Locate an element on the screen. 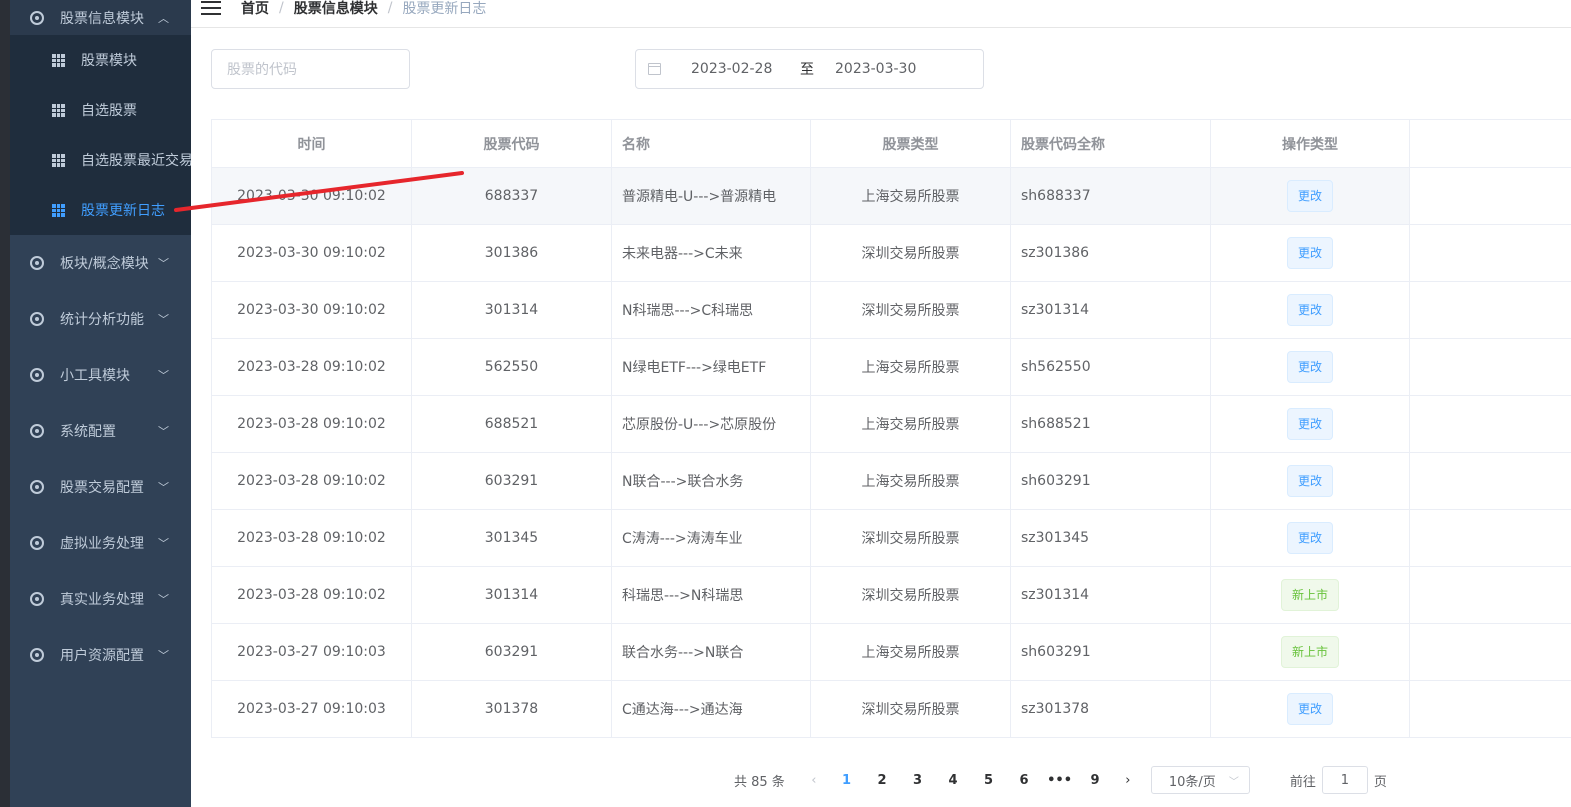 Image resolution: width=1571 pixels, height=807 pixels. page-number: 1 is located at coordinates (847, 780).